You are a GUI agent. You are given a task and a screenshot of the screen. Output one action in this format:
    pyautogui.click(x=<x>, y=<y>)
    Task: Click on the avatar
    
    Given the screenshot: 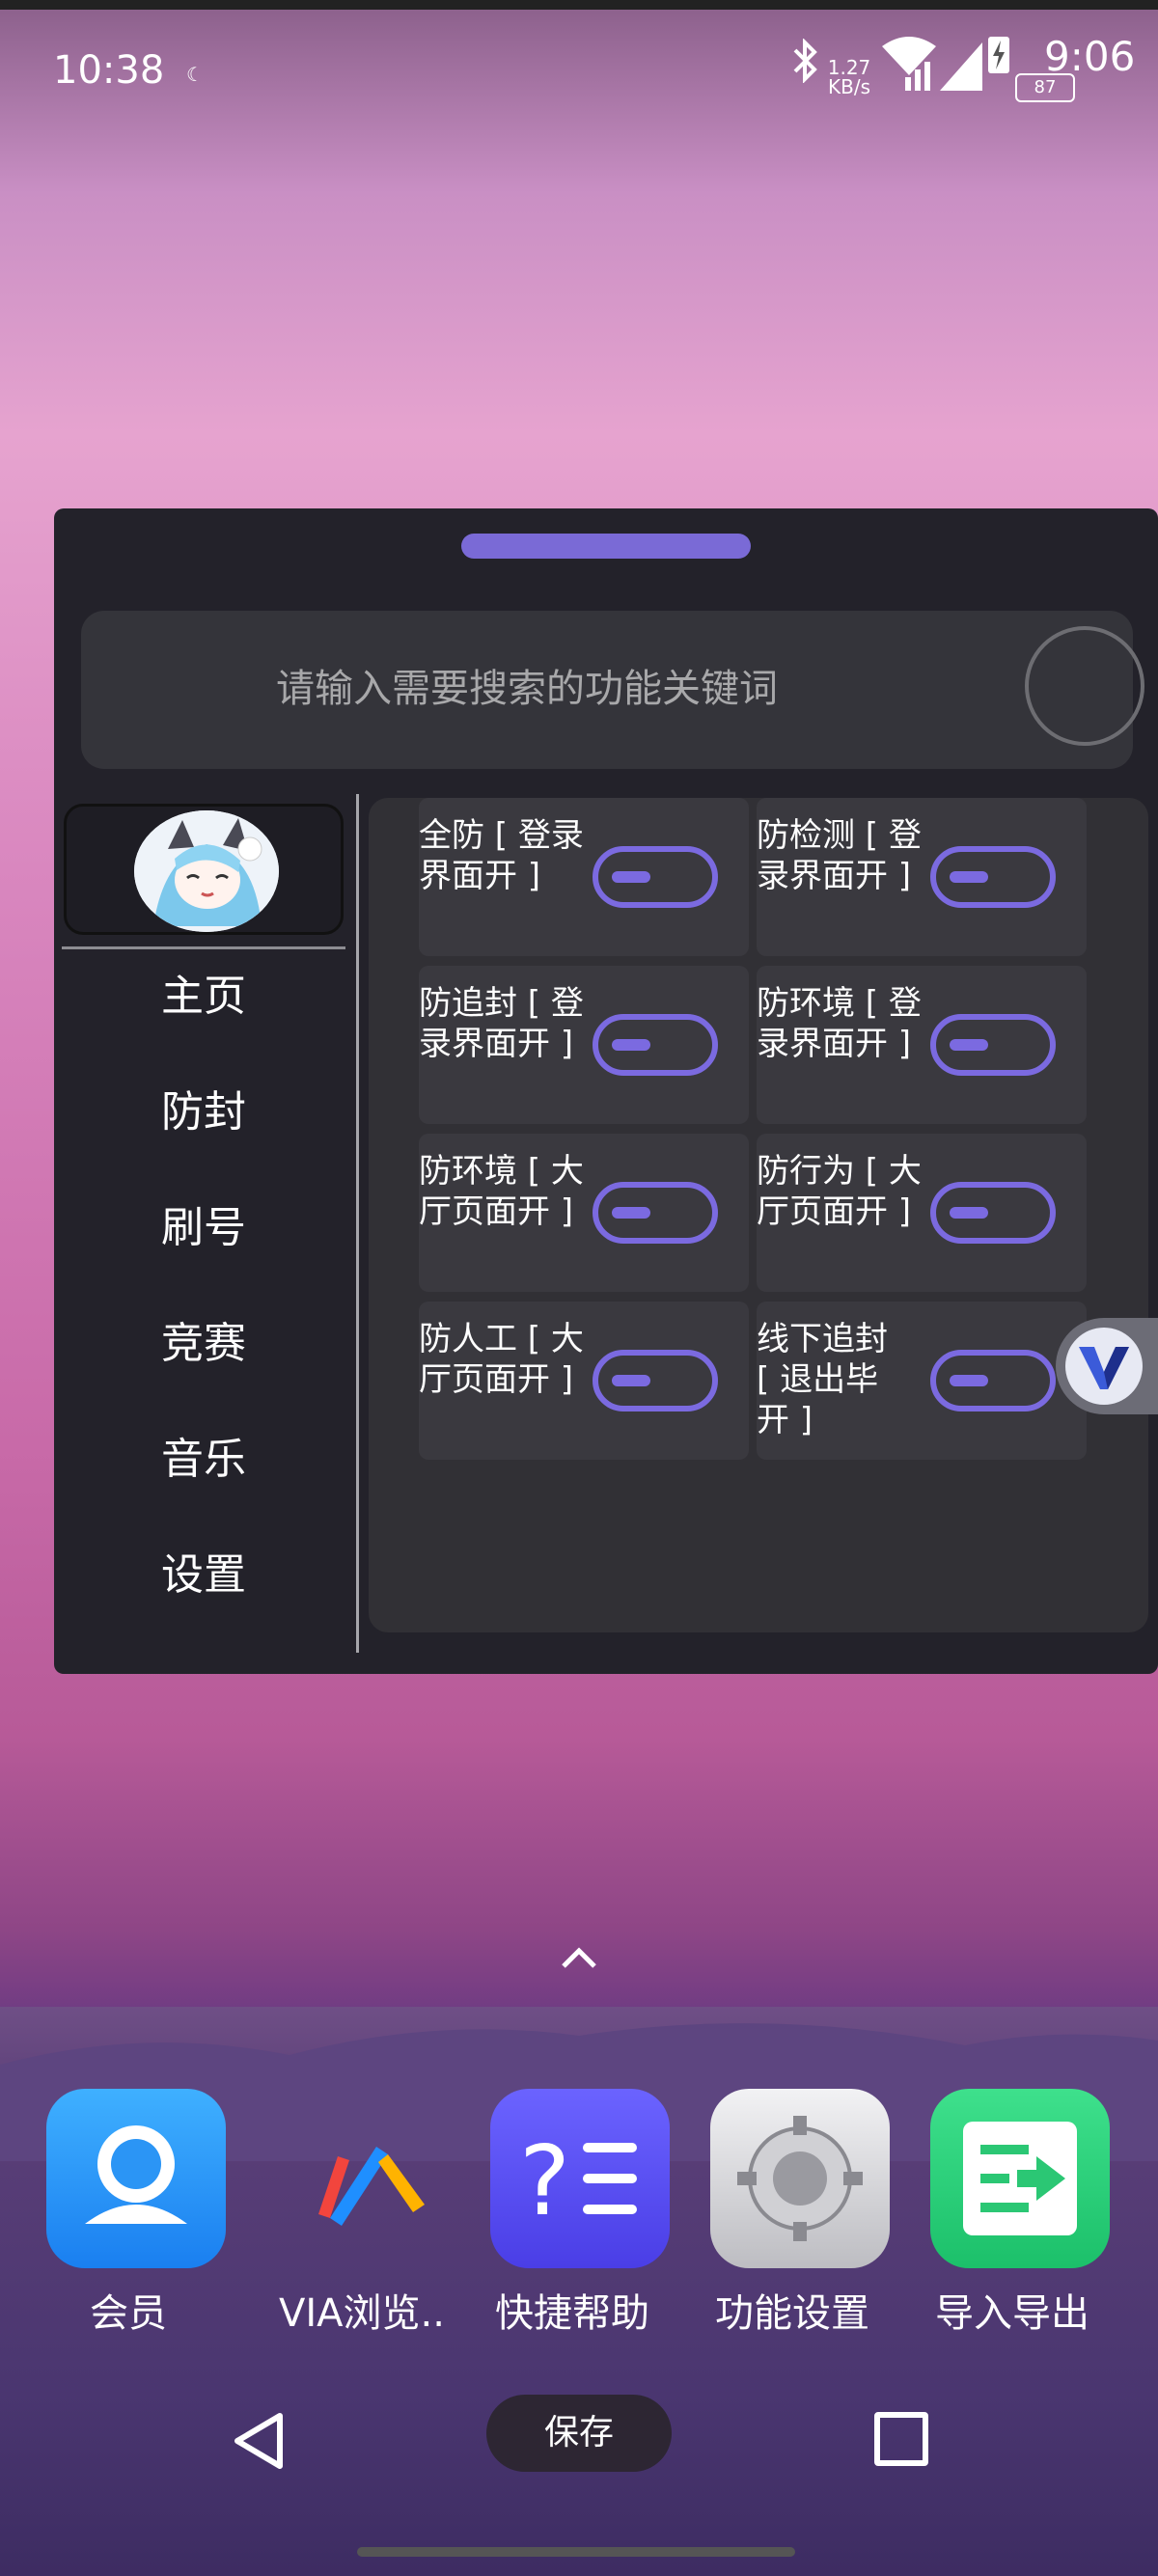 What is the action you would take?
    pyautogui.click(x=206, y=871)
    